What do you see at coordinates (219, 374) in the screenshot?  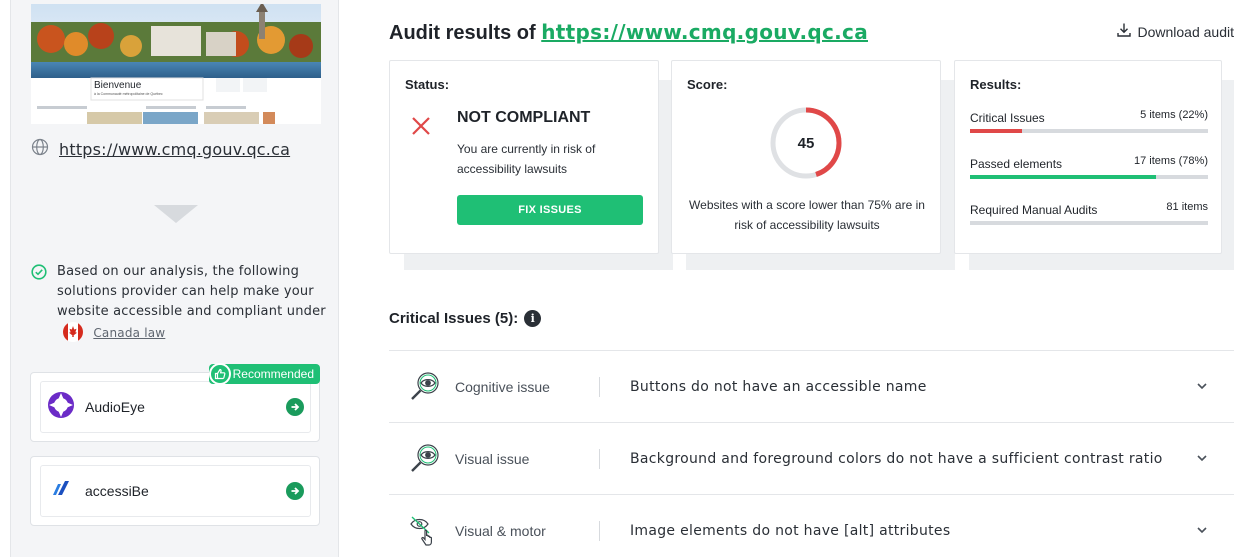 I see `thumbs-up-icon` at bounding box center [219, 374].